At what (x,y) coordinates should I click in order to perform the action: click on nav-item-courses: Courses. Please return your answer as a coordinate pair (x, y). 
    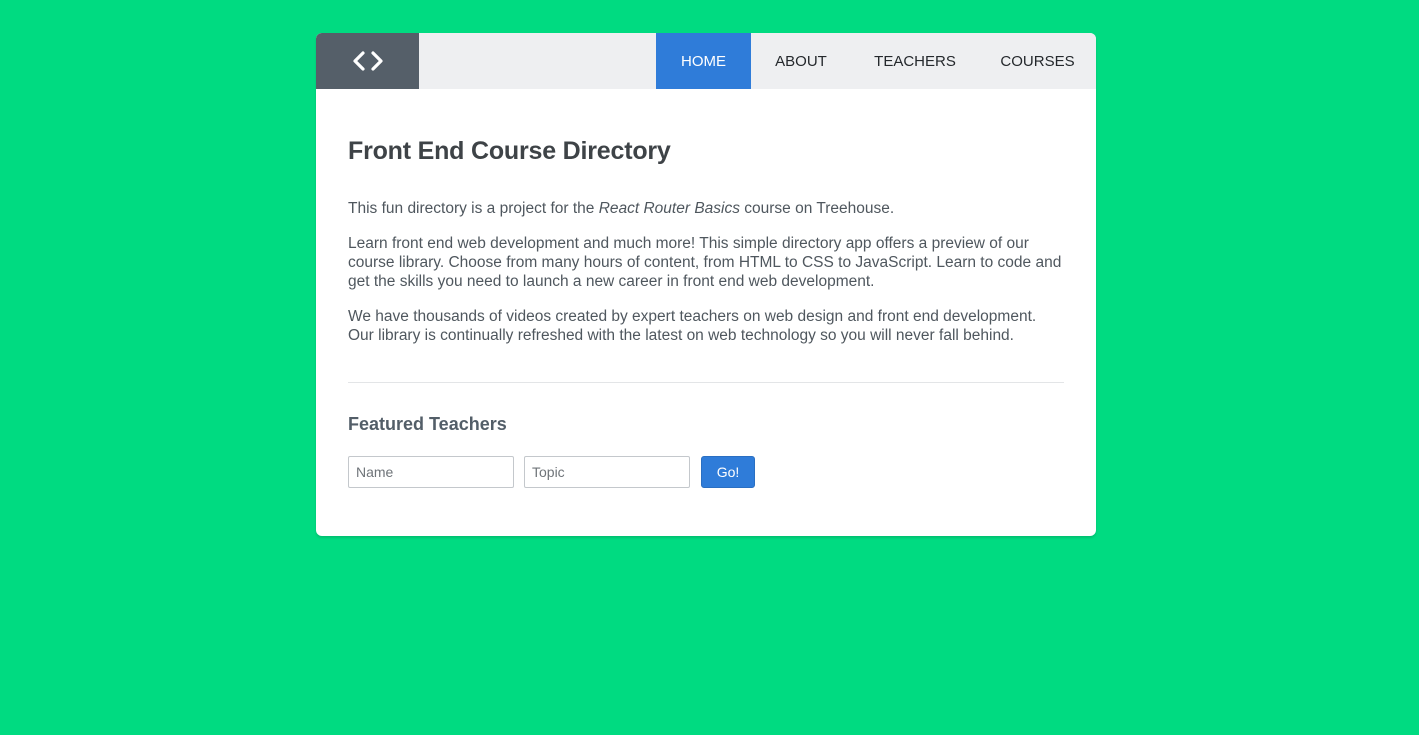
    Looking at the image, I should click on (1037, 61).